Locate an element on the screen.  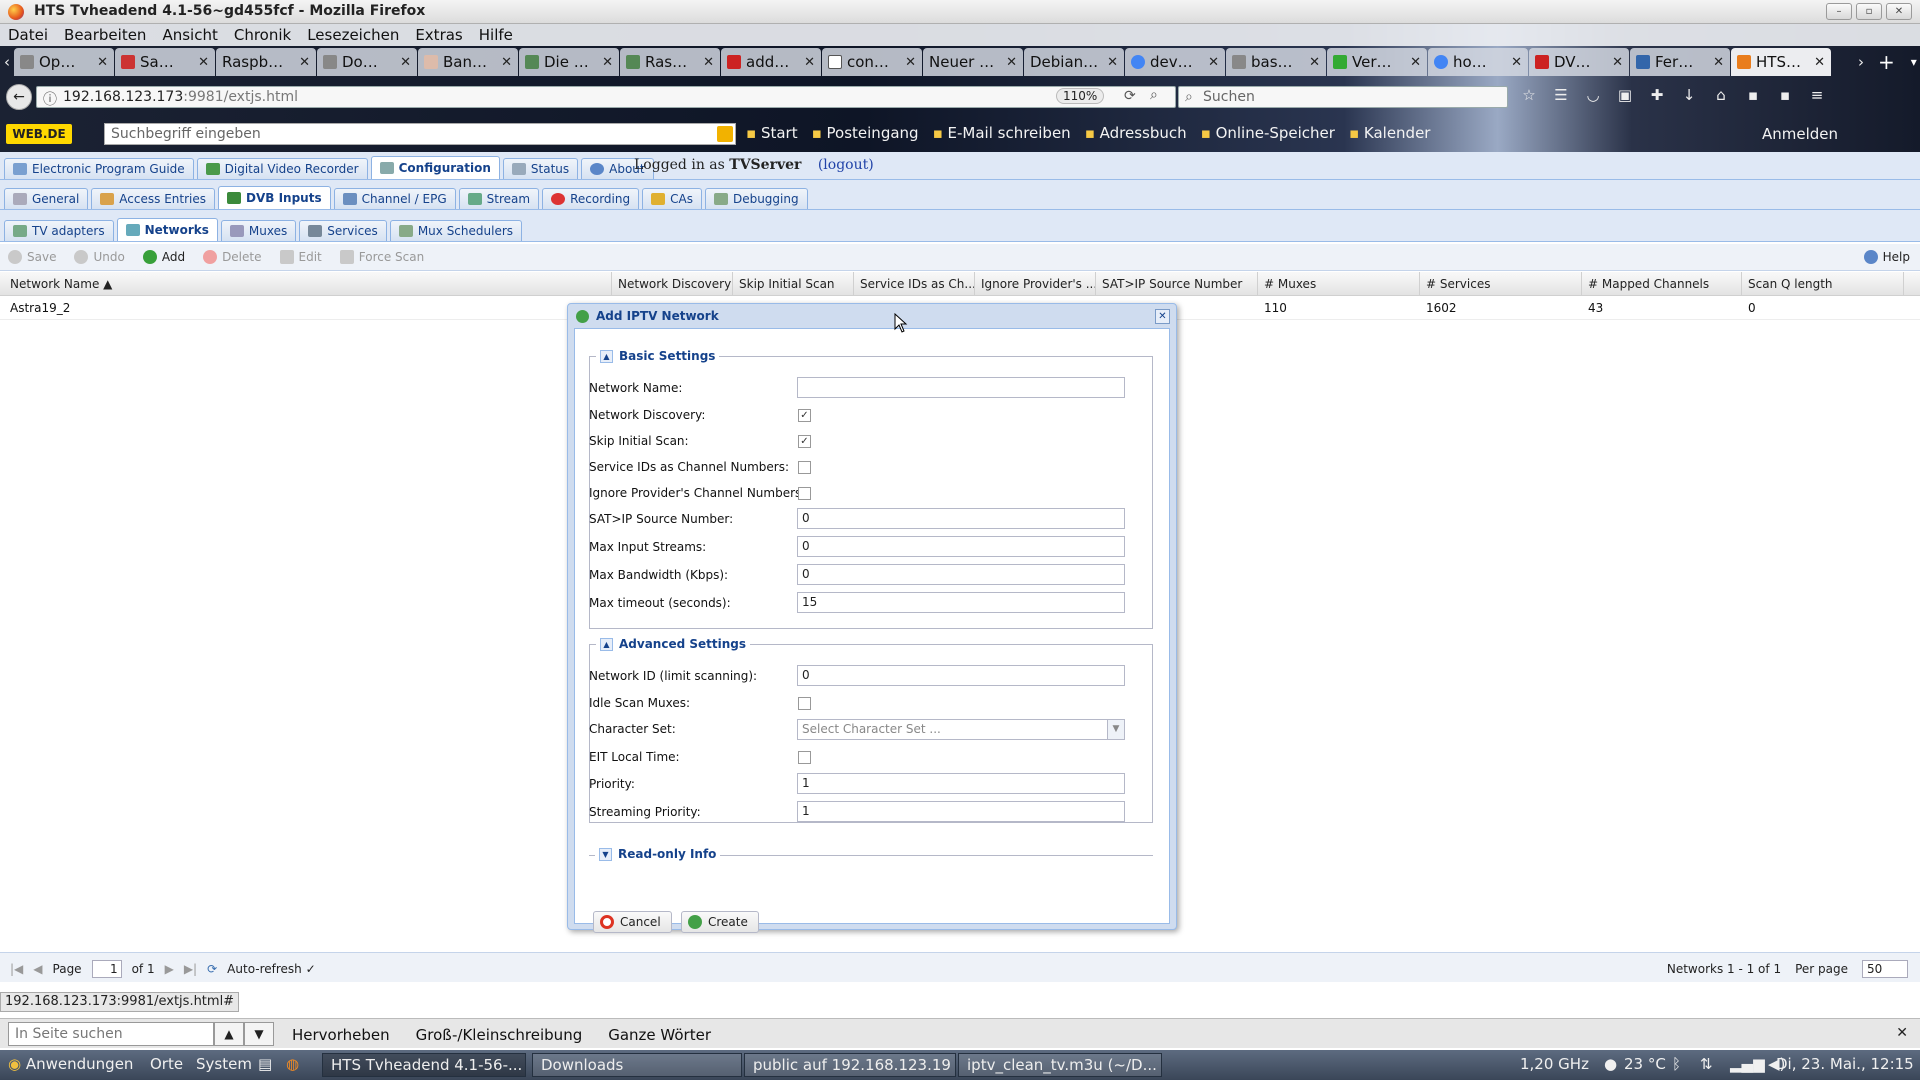
tab-tv-adapters: TV adapters is located at coordinates (59, 230).